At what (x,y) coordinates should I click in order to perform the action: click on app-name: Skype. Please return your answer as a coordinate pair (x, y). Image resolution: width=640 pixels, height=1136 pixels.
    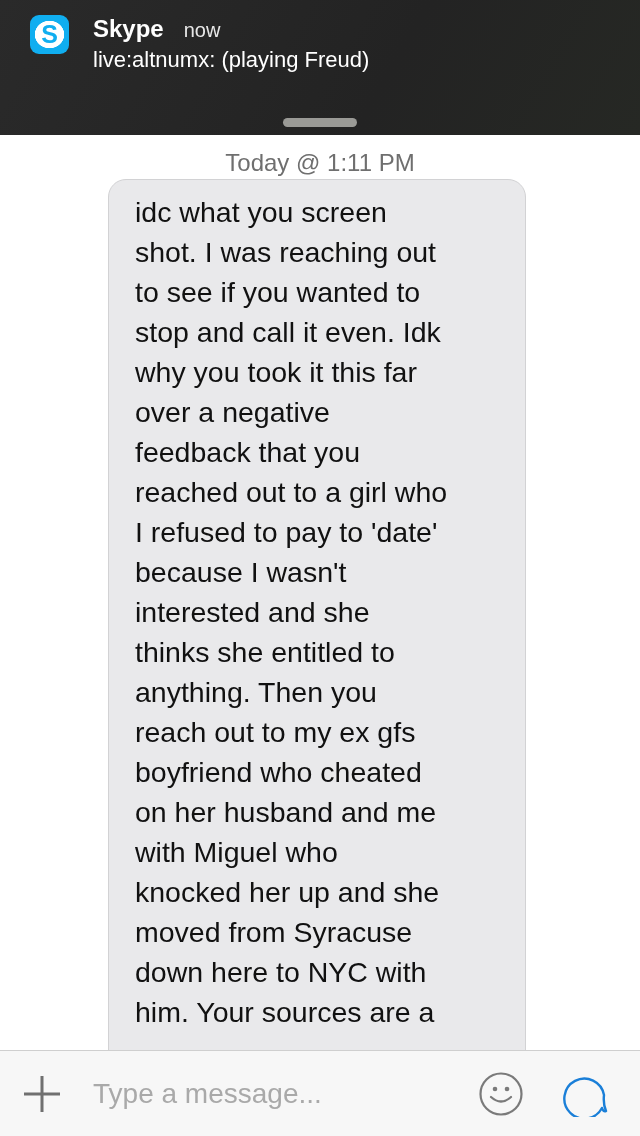
    Looking at the image, I should click on (128, 29).